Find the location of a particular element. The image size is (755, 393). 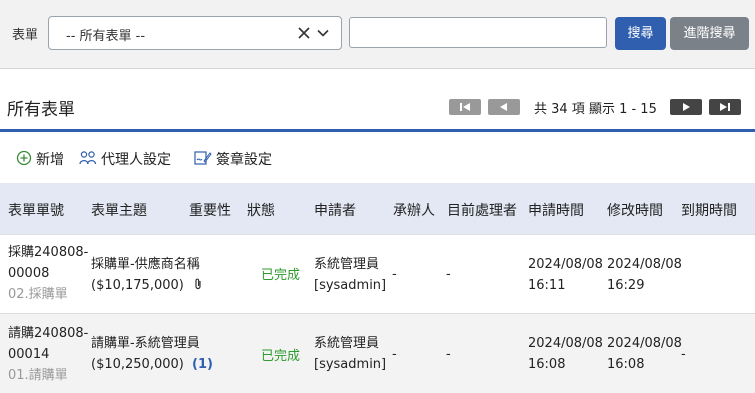

apply-time-cell: 2024/08/08 16:11 is located at coordinates (565, 275).